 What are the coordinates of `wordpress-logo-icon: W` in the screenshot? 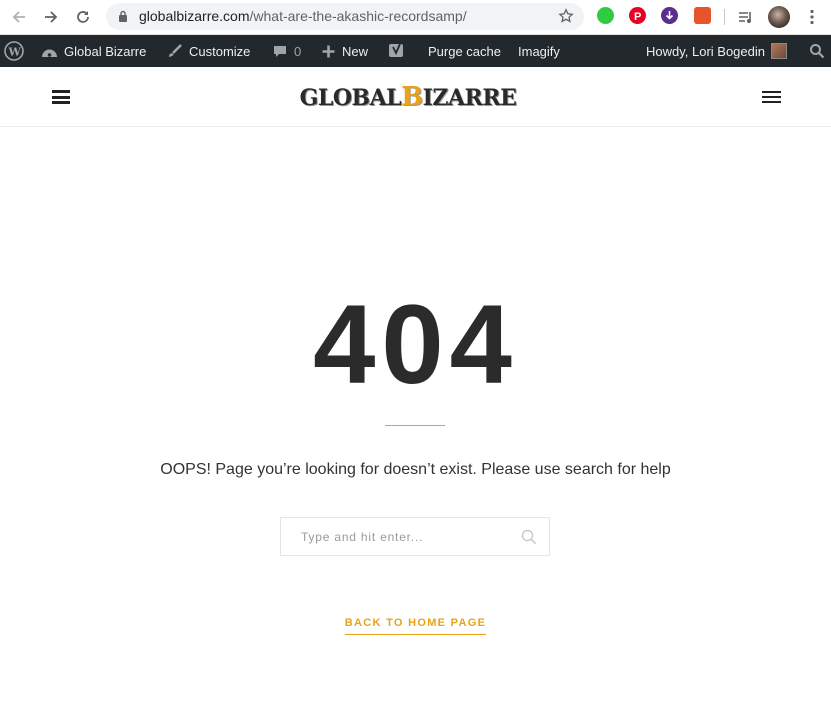 It's located at (14, 51).